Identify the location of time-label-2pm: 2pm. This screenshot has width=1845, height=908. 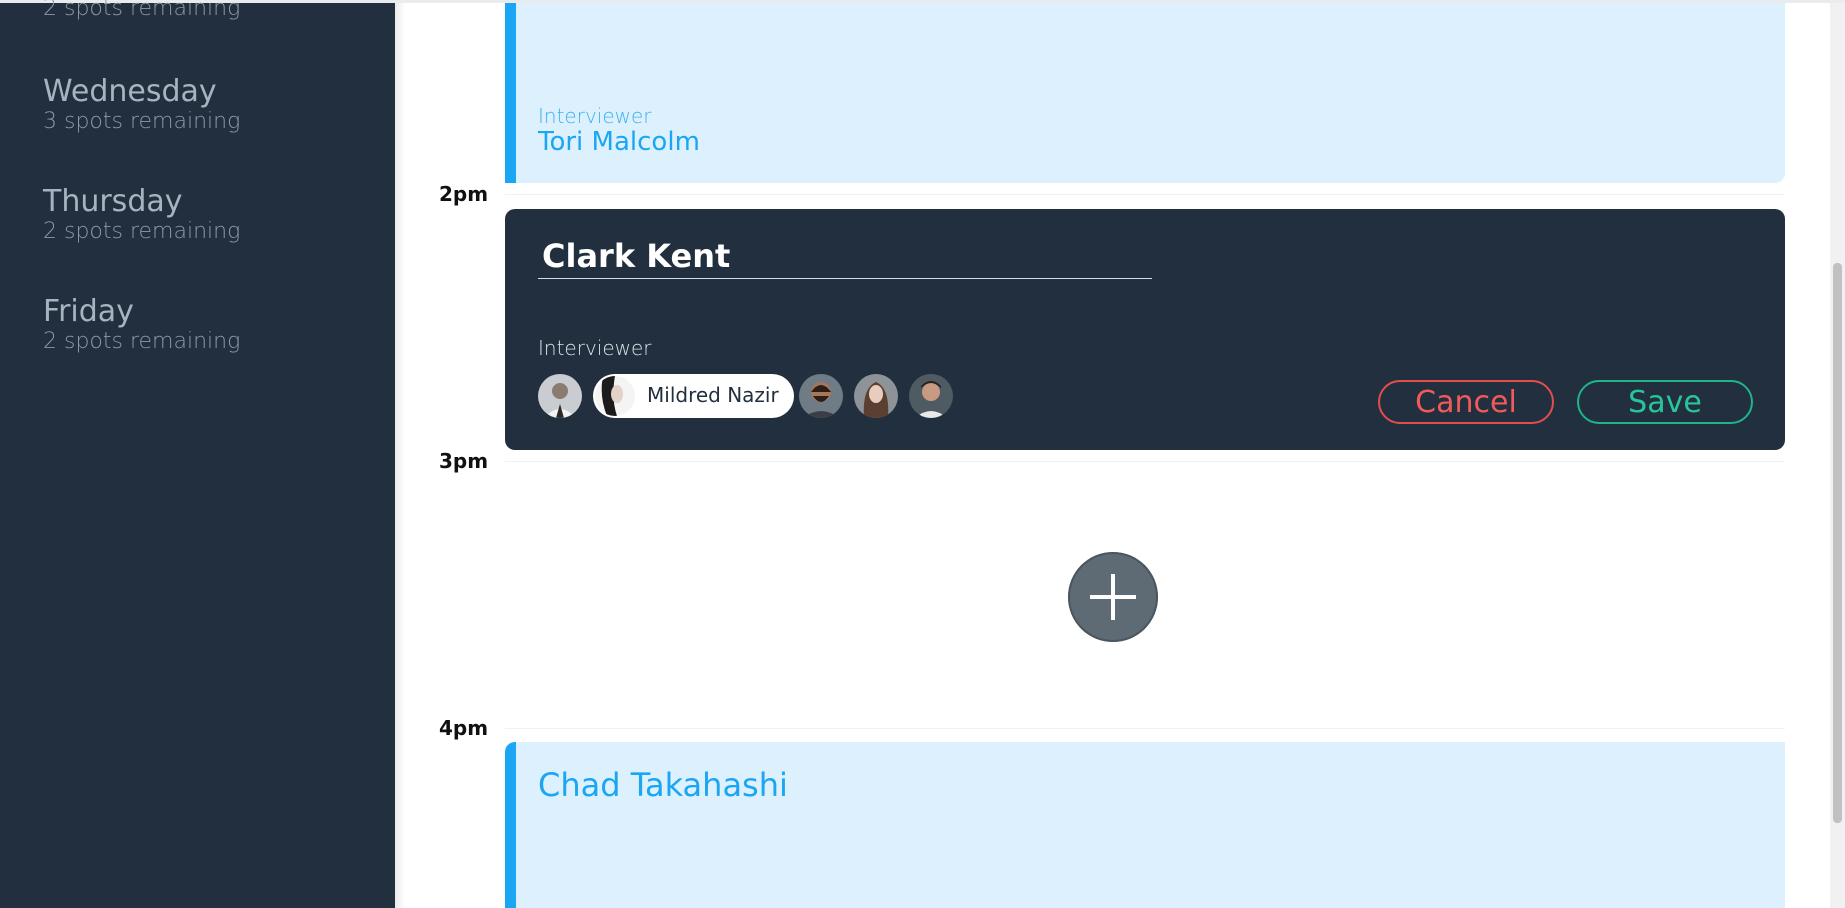
(464, 194).